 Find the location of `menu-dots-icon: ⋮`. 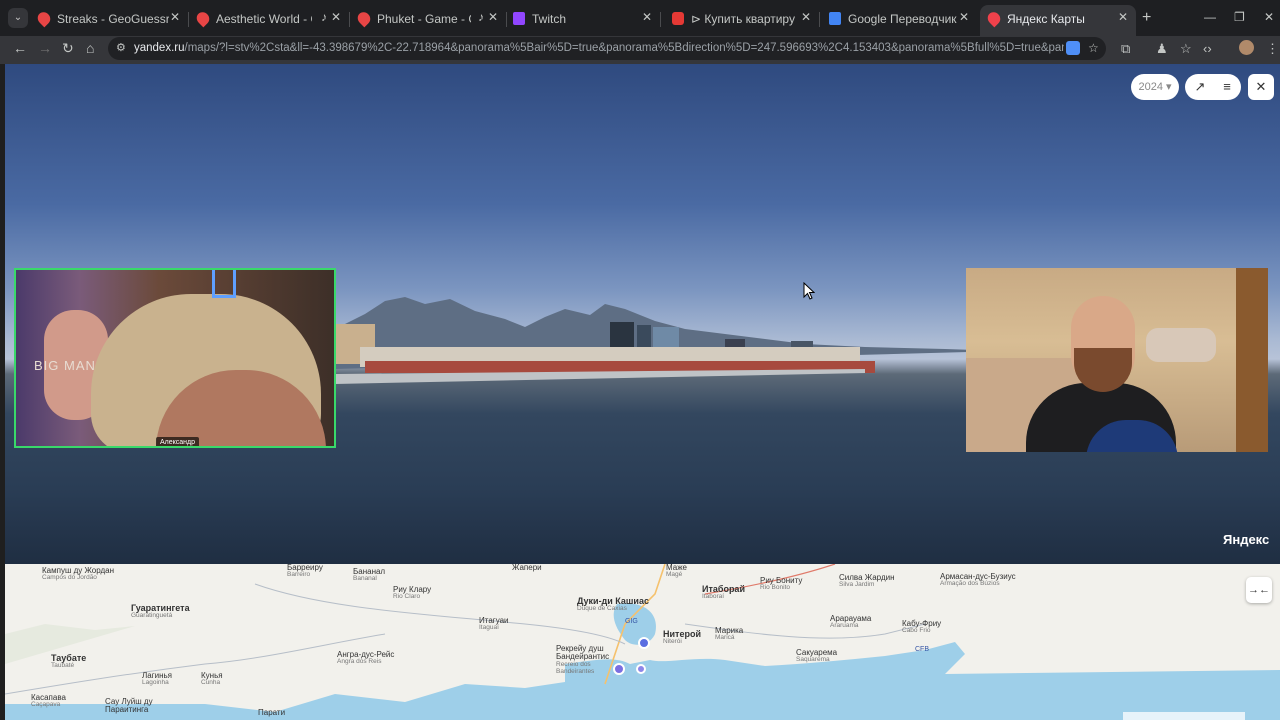

menu-dots-icon: ⋮ is located at coordinates (1272, 49).